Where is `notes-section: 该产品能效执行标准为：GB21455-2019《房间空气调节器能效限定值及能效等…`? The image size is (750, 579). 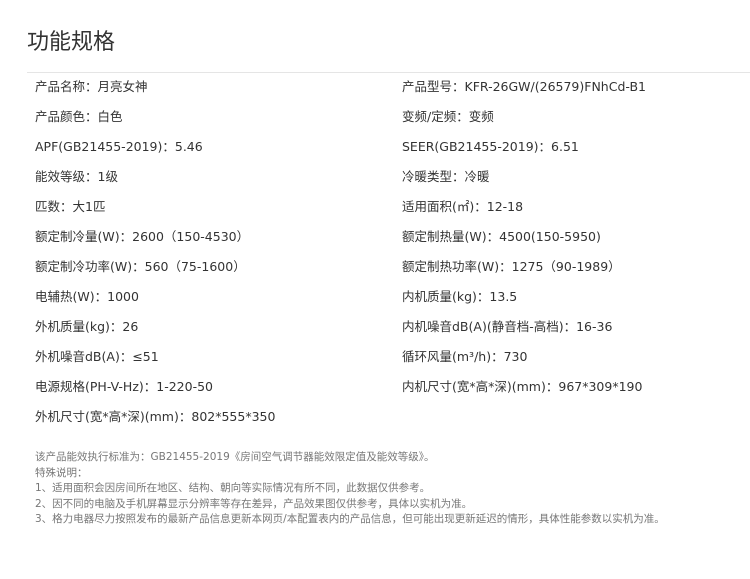
notes-section: 该产品能效执行标准为：GB21455-2019《房间空气调节器能效限定值及能效等… is located at coordinates (390, 489).